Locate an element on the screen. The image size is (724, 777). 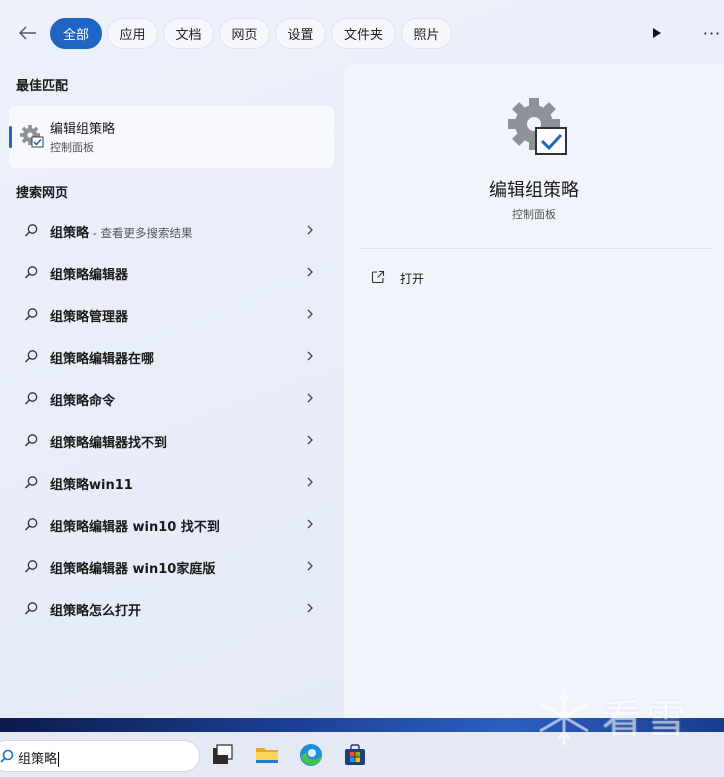
best-match-heading: 最佳匹配 is located at coordinates (42, 86).